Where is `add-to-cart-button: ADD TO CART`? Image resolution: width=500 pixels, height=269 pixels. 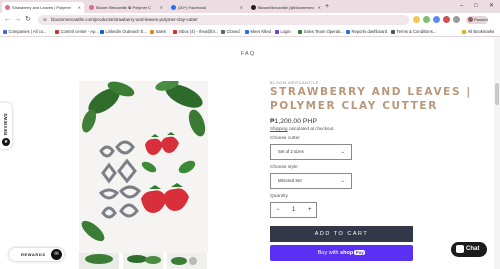
add-to-cart-button: ADD TO CART is located at coordinates (341, 234).